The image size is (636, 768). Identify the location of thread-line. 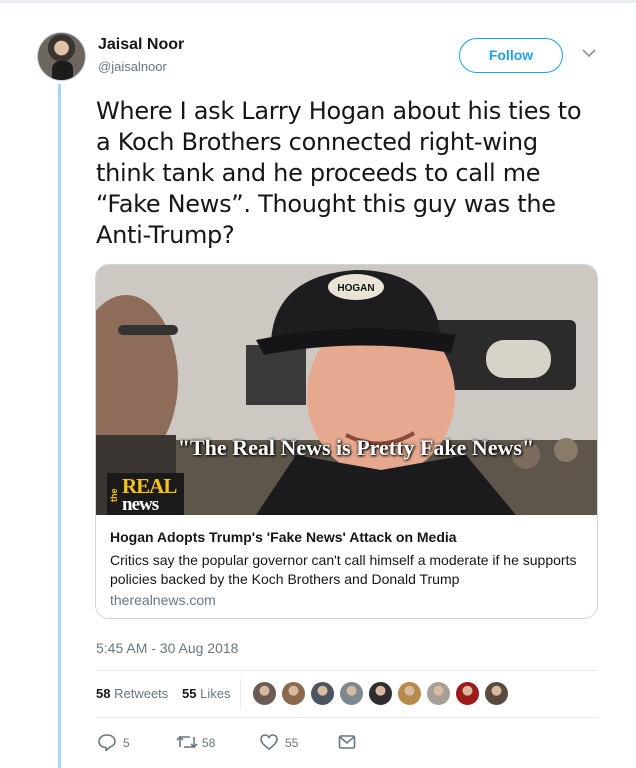
(59, 426).